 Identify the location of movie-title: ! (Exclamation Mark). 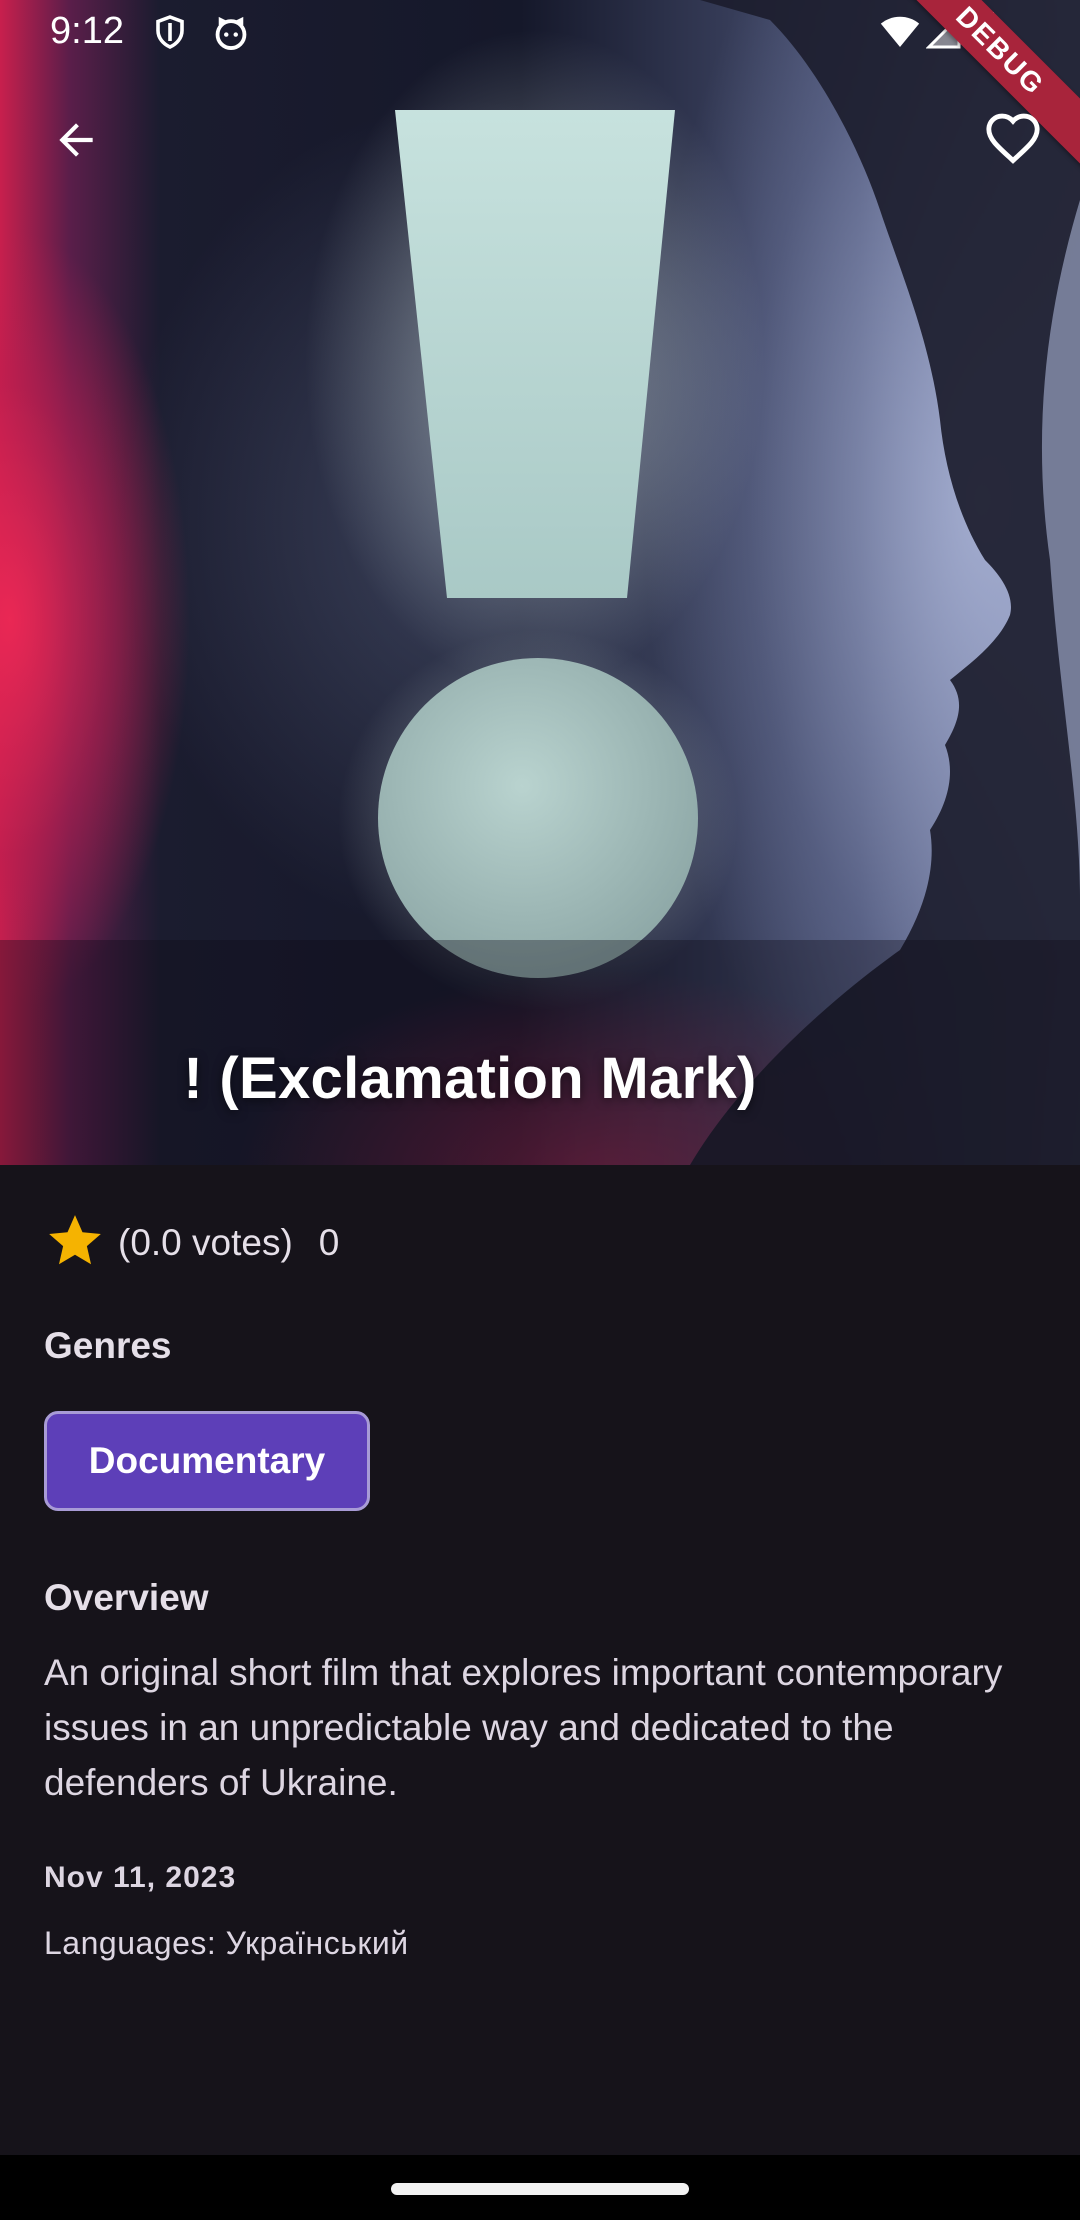
(470, 1078).